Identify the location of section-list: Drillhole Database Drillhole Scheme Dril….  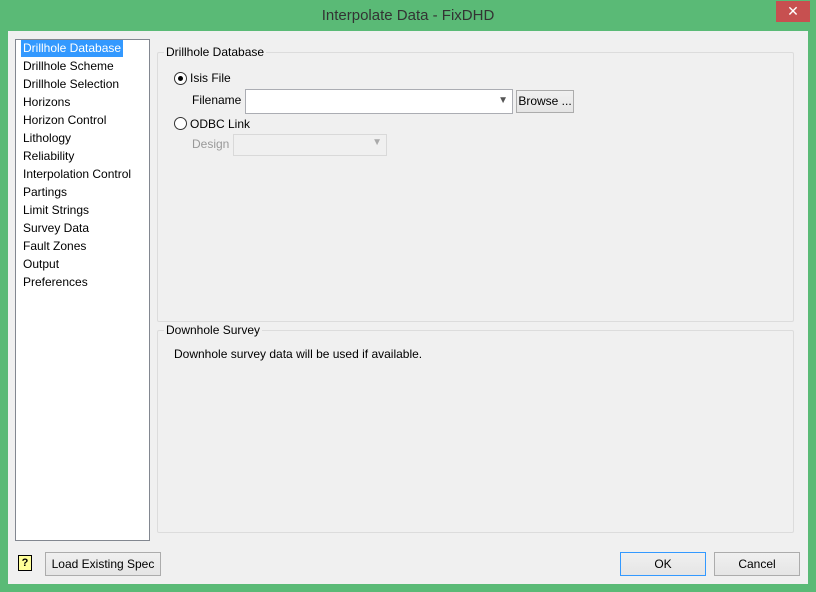
(82, 290).